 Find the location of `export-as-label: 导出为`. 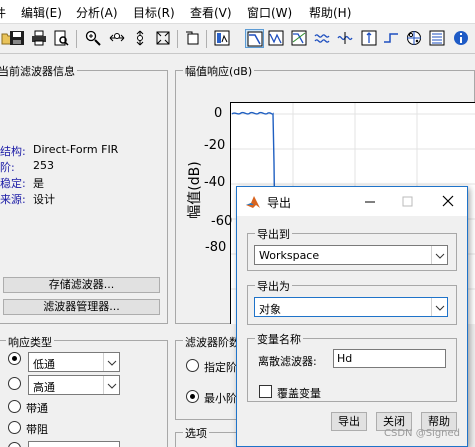

export-as-label: 导出为 is located at coordinates (273, 286).